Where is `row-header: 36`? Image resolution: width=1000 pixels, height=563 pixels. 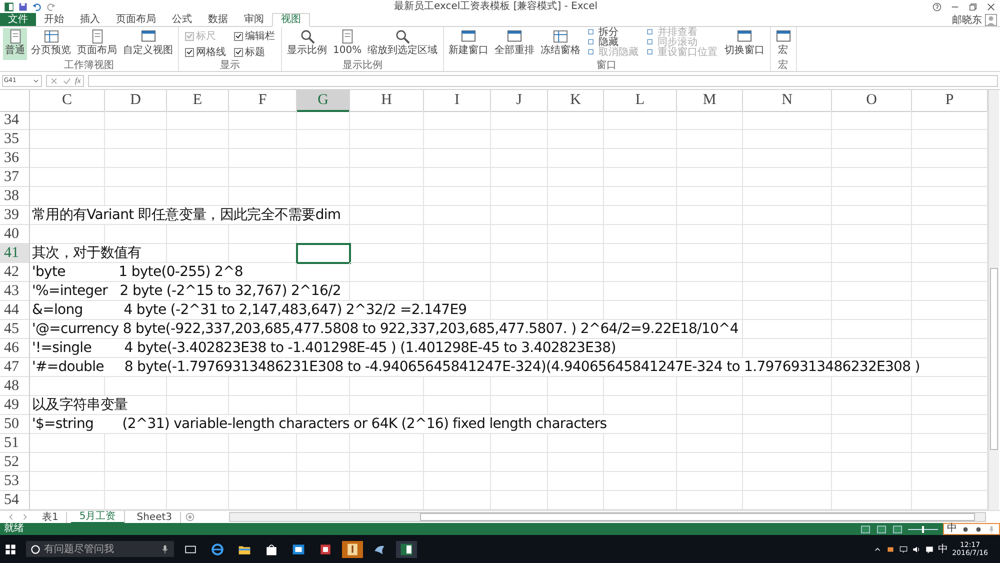
row-header: 36 is located at coordinates (15, 158).